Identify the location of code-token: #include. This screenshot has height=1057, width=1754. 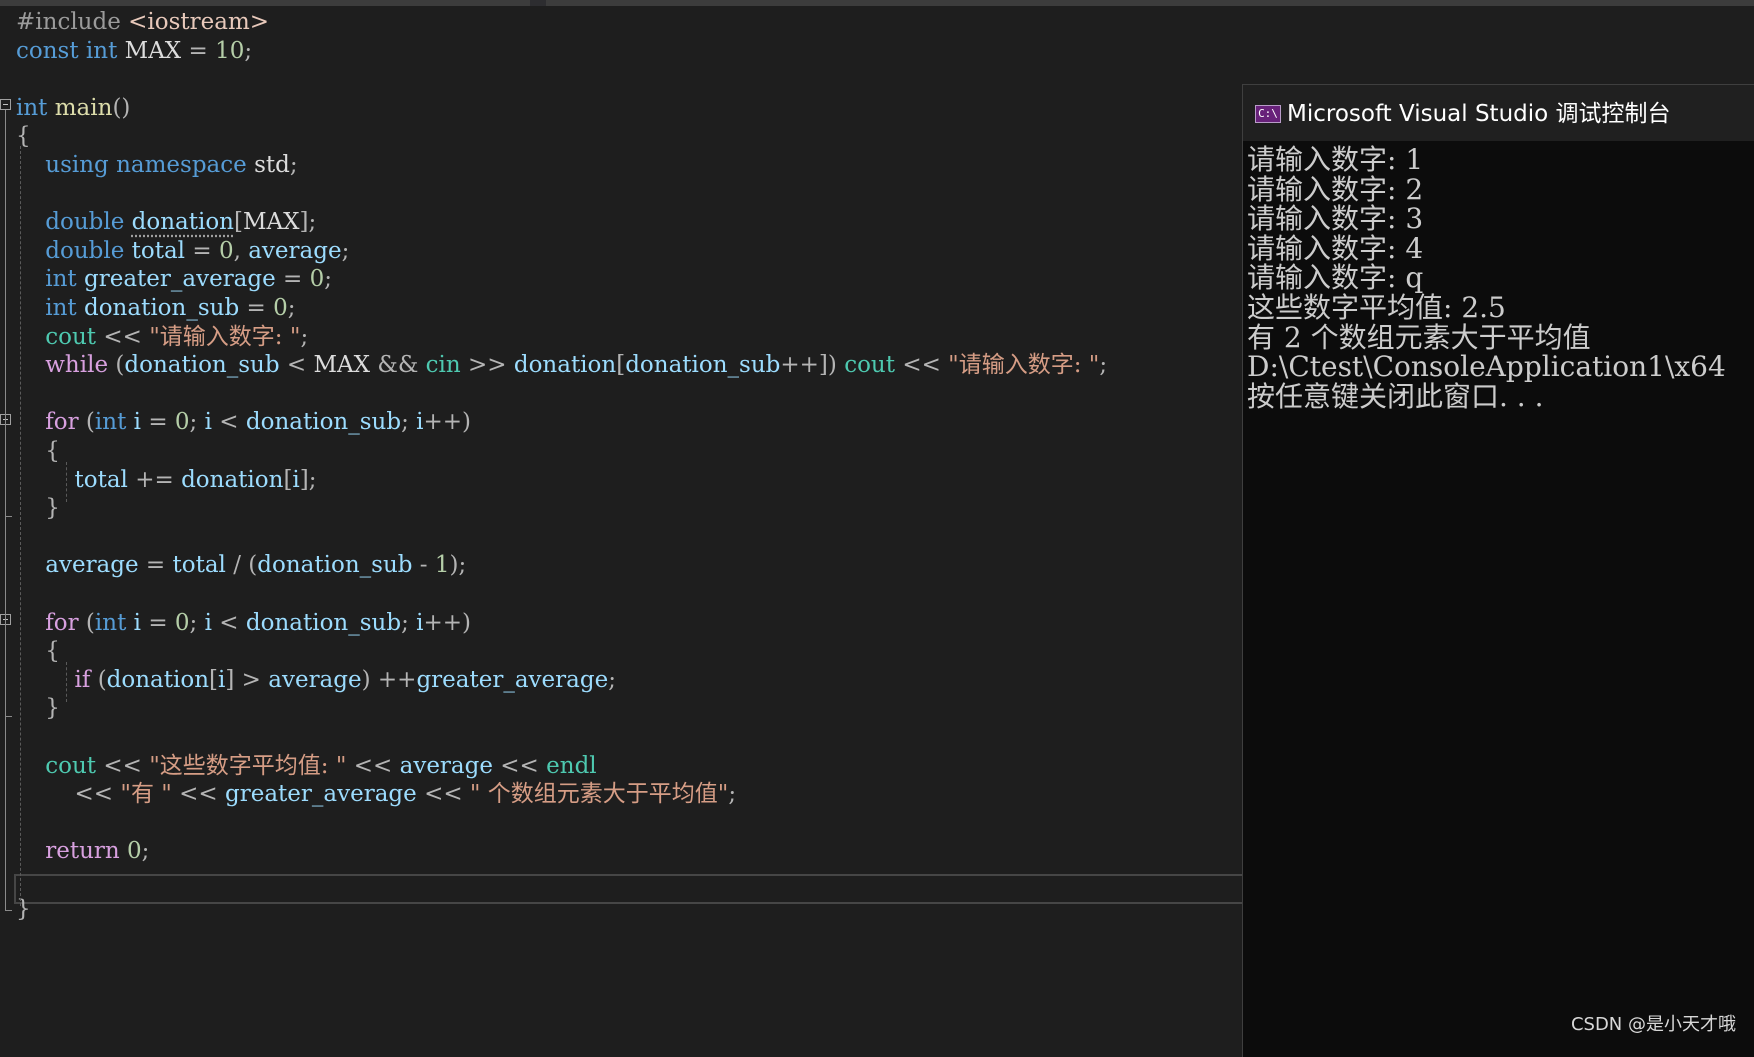
(72, 22).